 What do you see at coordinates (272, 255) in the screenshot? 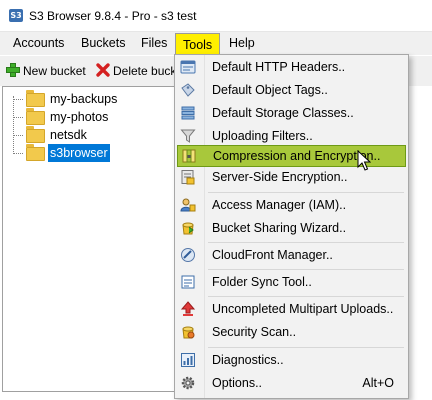
I see `menu-item-label: CloudFront Manager..` at bounding box center [272, 255].